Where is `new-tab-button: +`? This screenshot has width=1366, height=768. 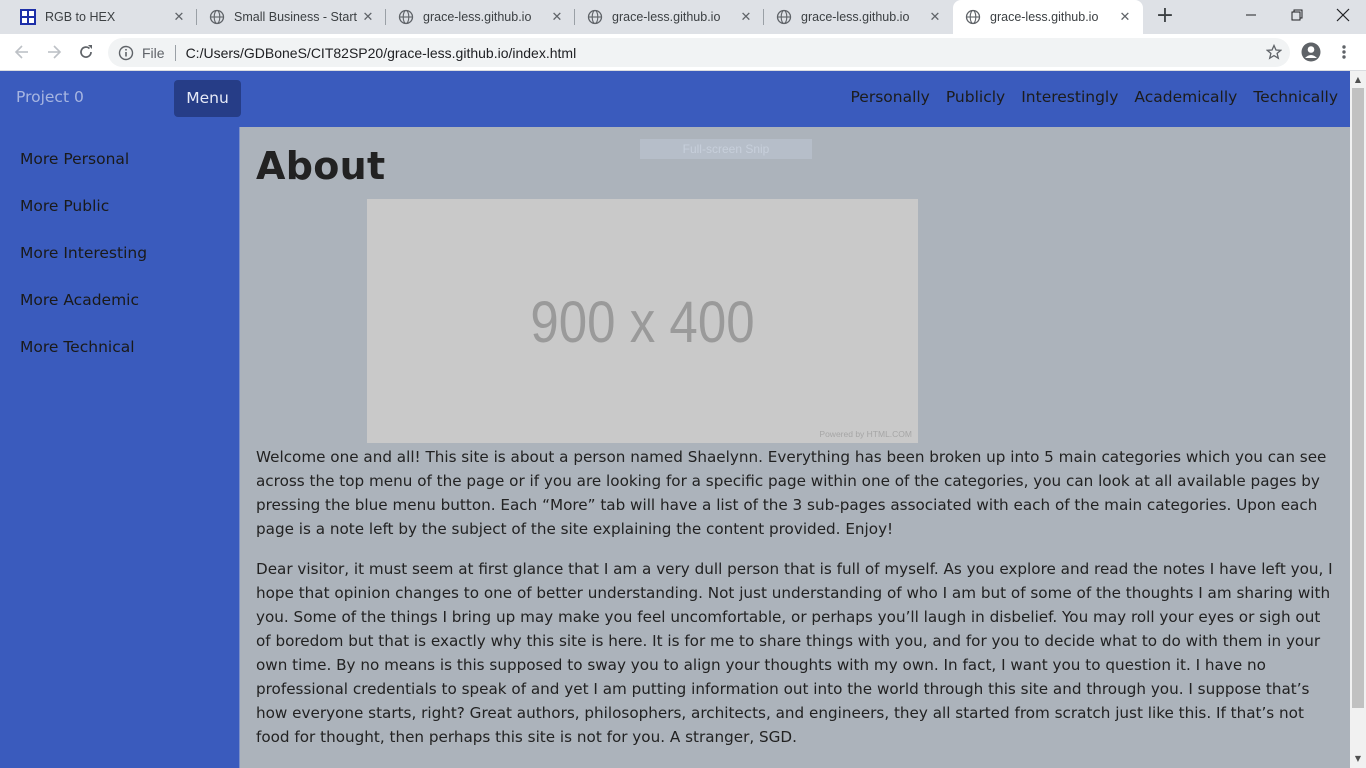
new-tab-button: + is located at coordinates (1165, 17).